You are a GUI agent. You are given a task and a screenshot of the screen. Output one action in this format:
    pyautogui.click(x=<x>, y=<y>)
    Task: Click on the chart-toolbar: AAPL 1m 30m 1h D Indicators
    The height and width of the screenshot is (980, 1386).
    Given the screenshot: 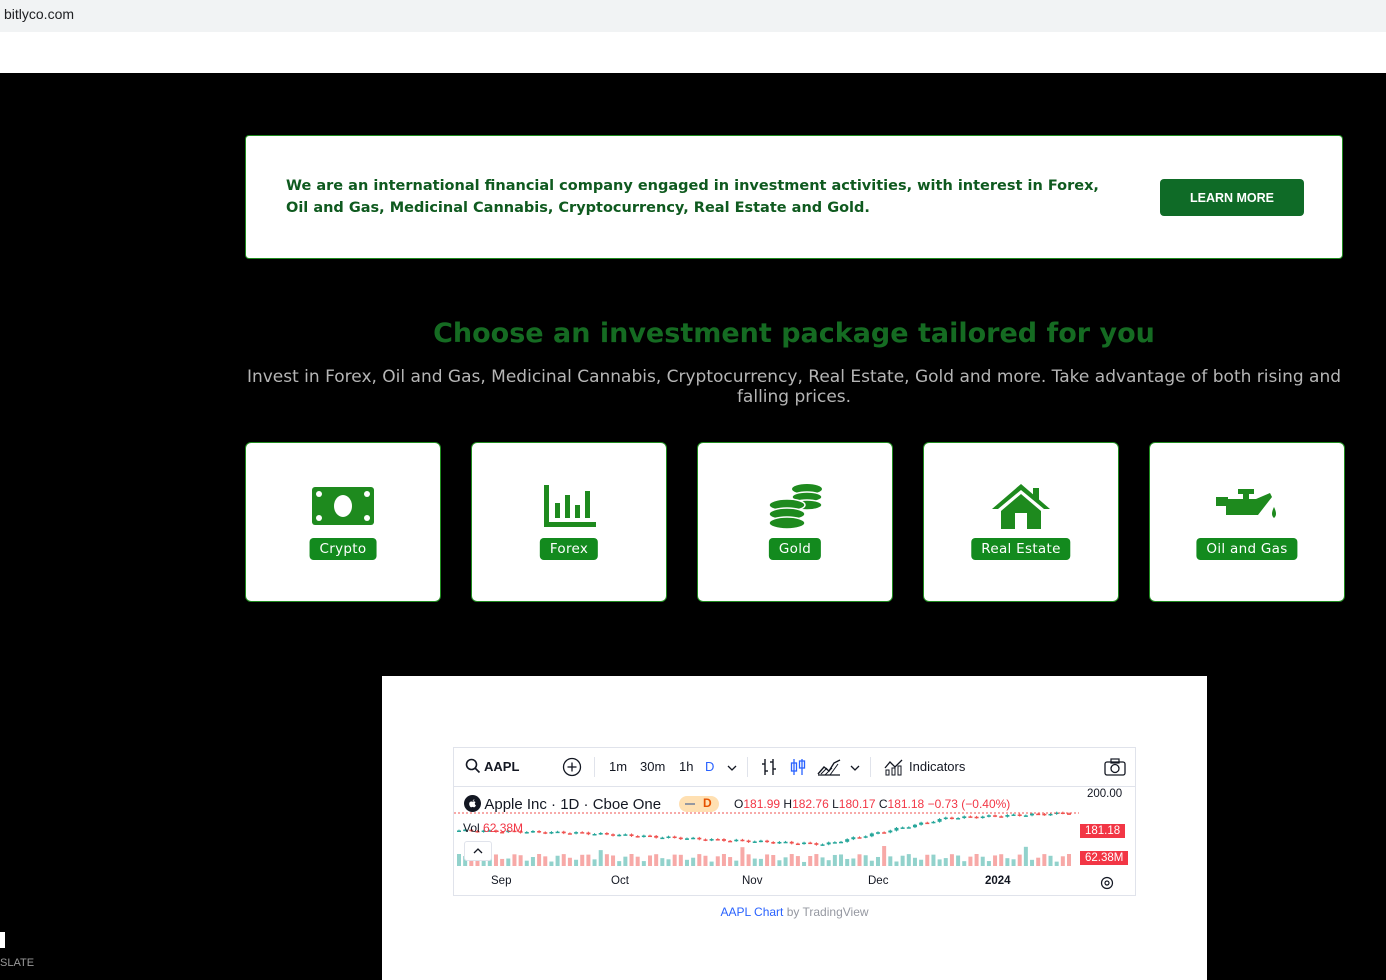 What is the action you would take?
    pyautogui.click(x=794, y=767)
    